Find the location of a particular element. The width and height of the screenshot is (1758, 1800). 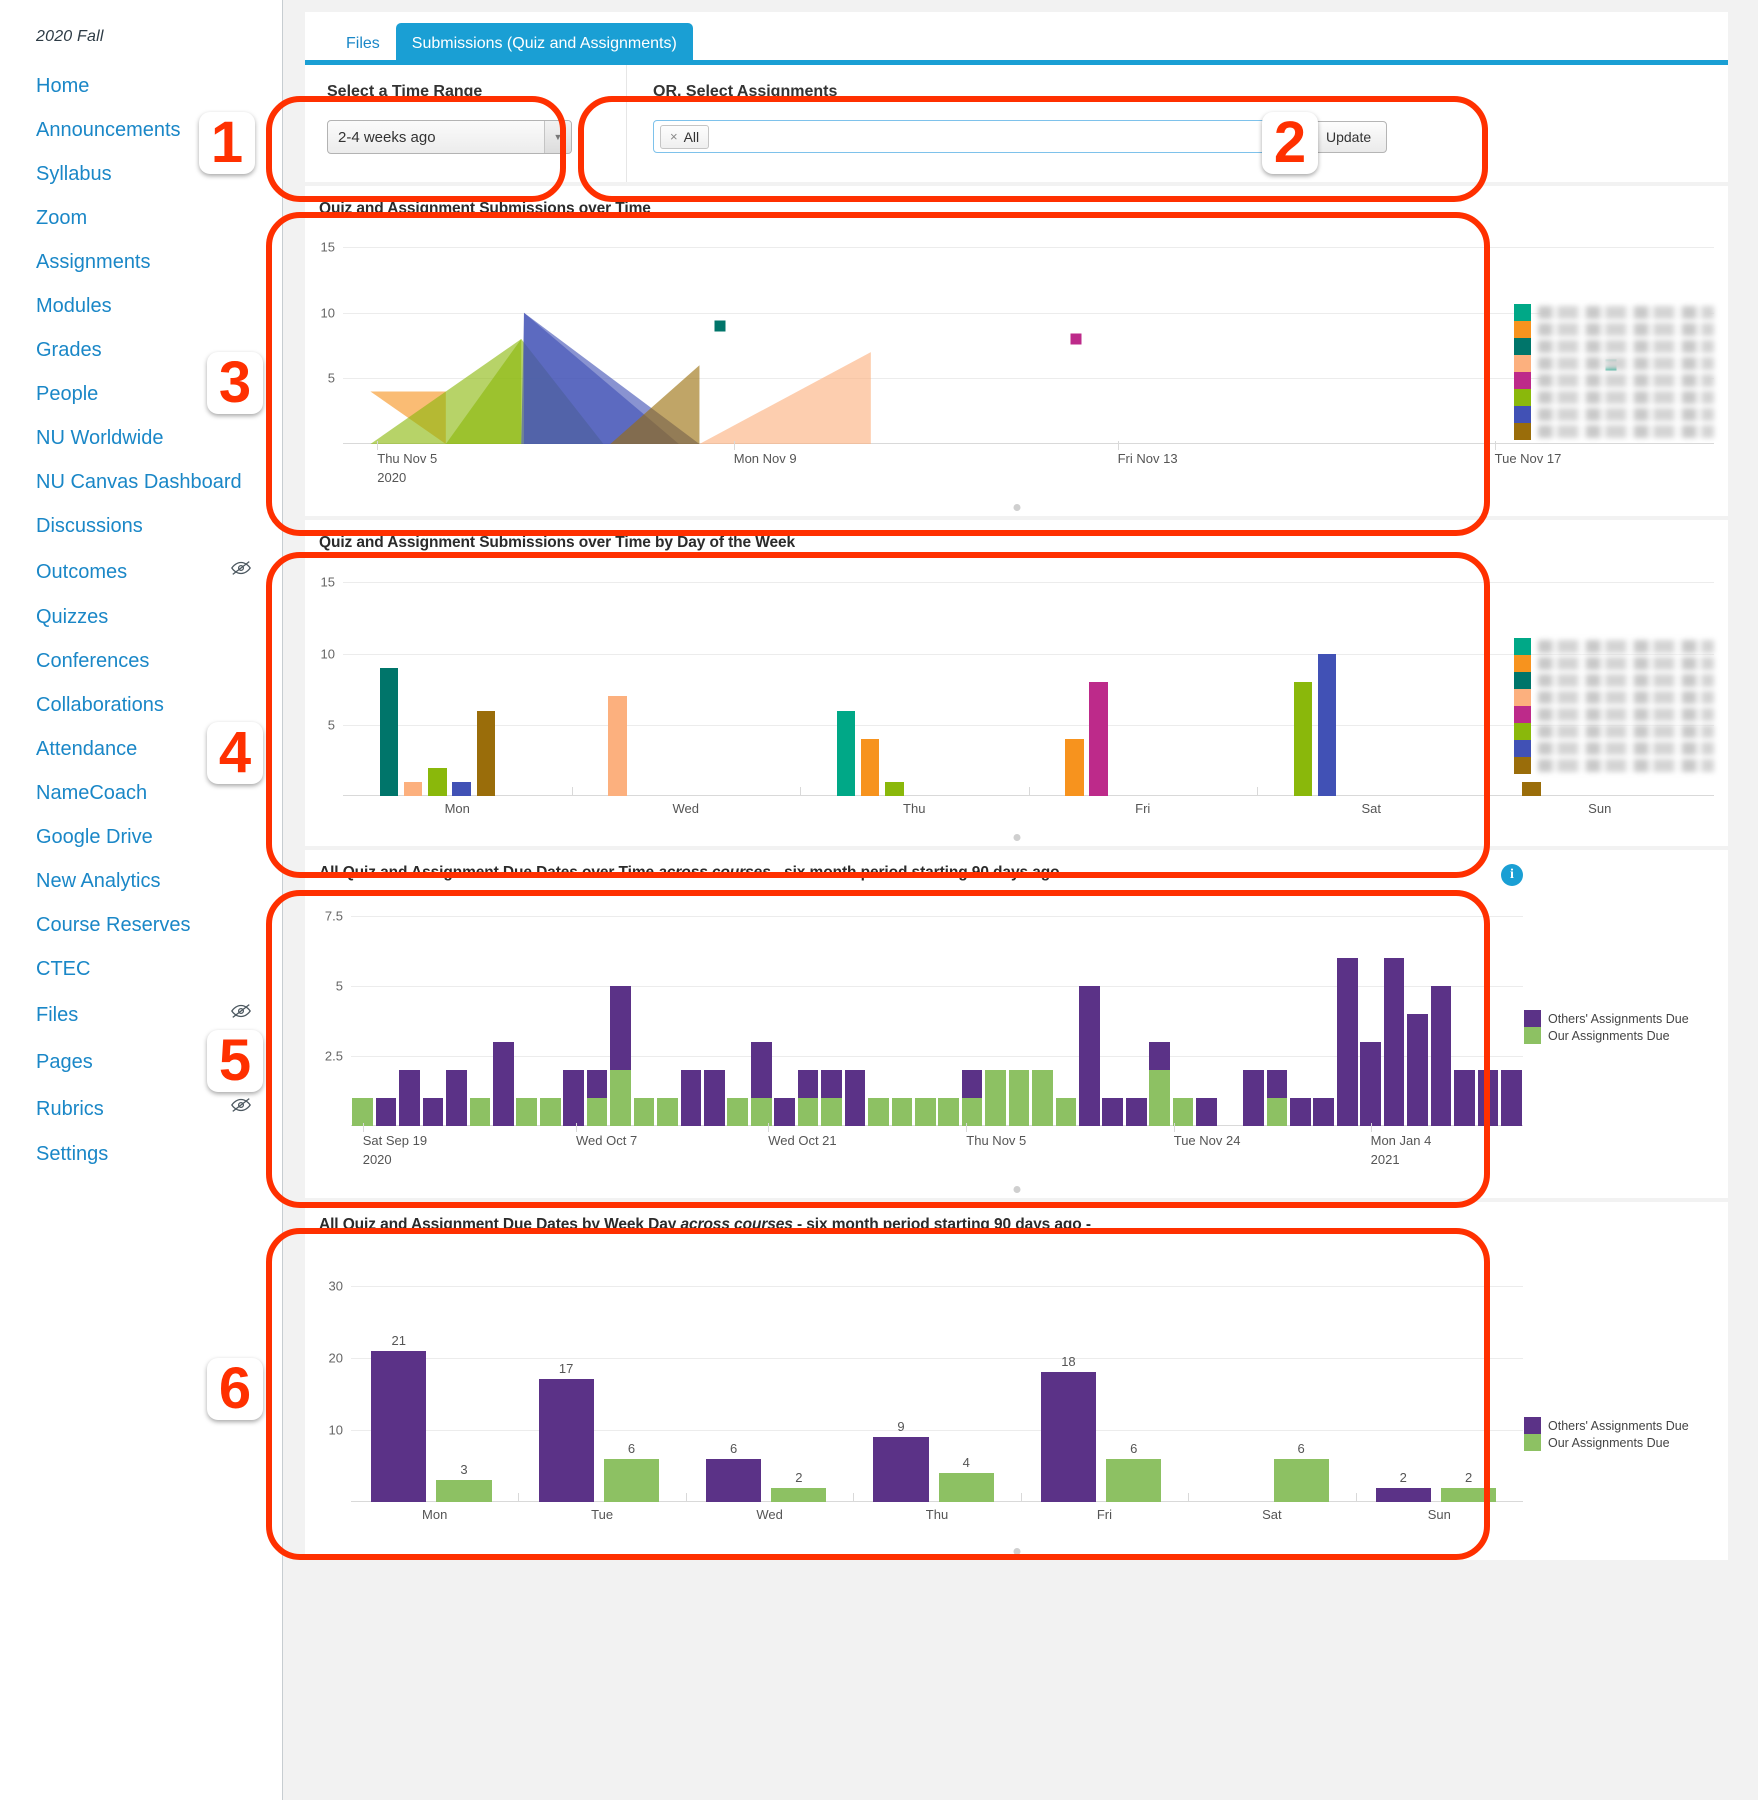

bar-mon is located at coordinates (413, 788).